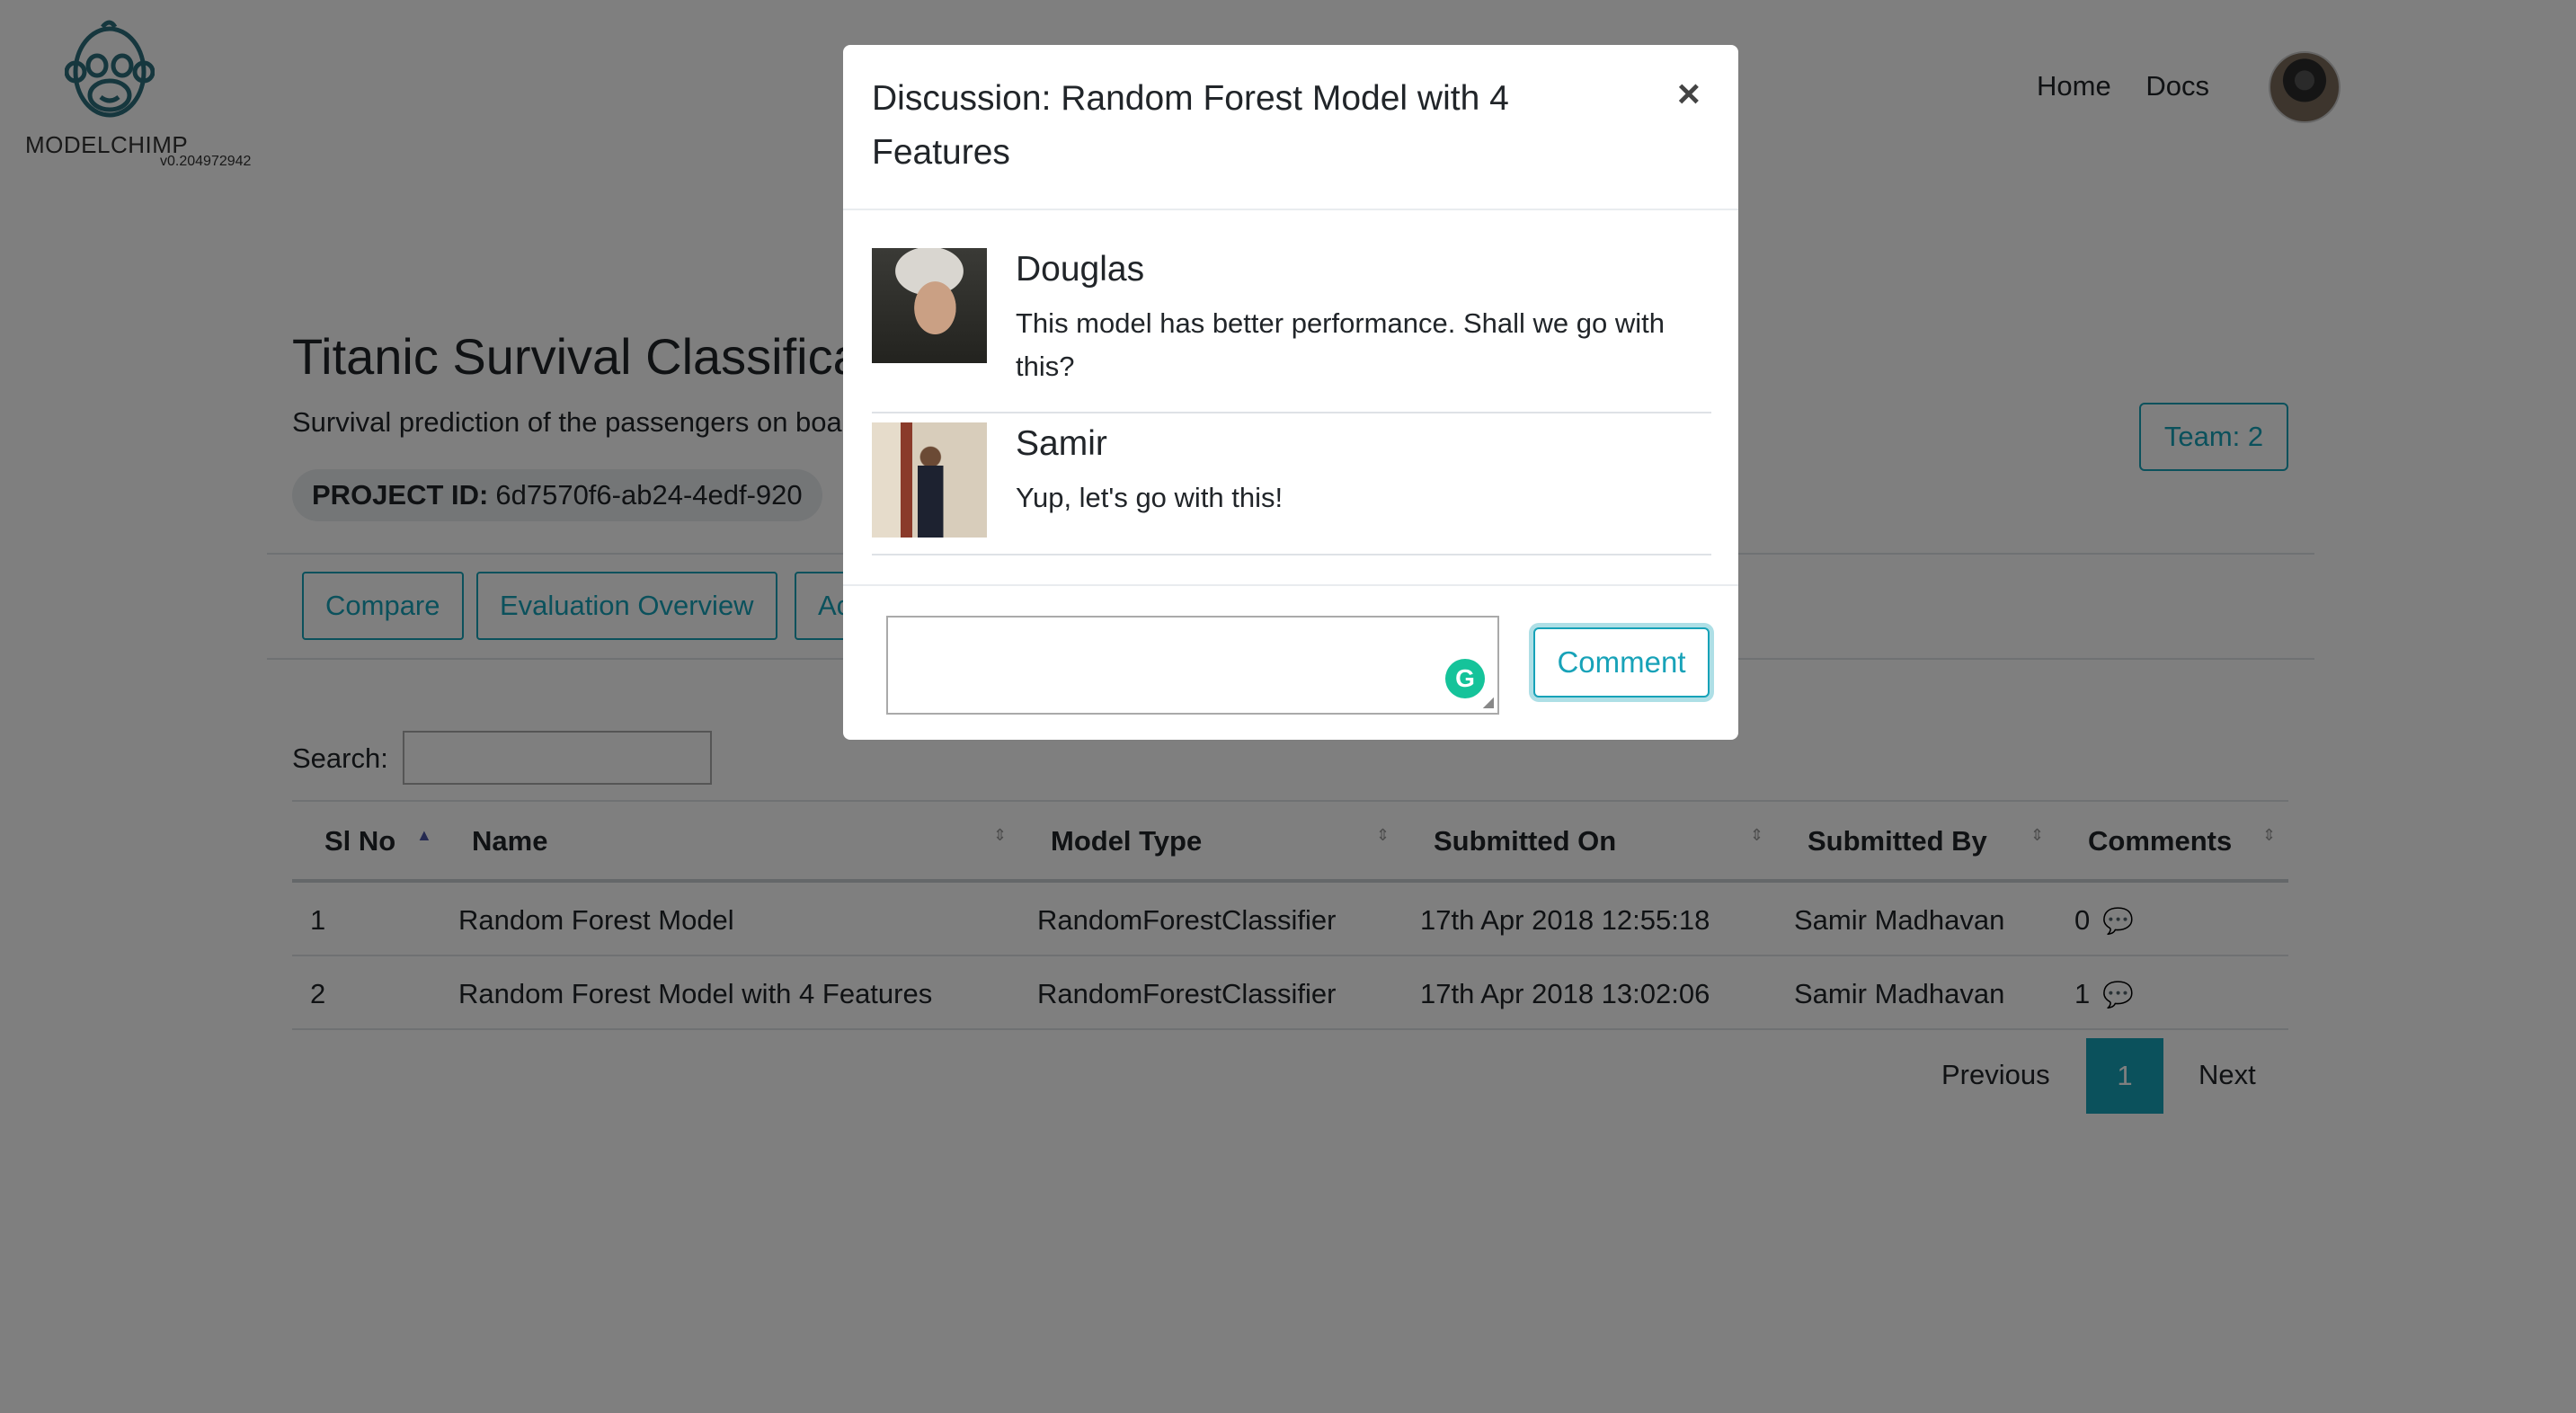 This screenshot has width=2576, height=1413. What do you see at coordinates (1465, 678) in the screenshot?
I see `grammarly-icon: G` at bounding box center [1465, 678].